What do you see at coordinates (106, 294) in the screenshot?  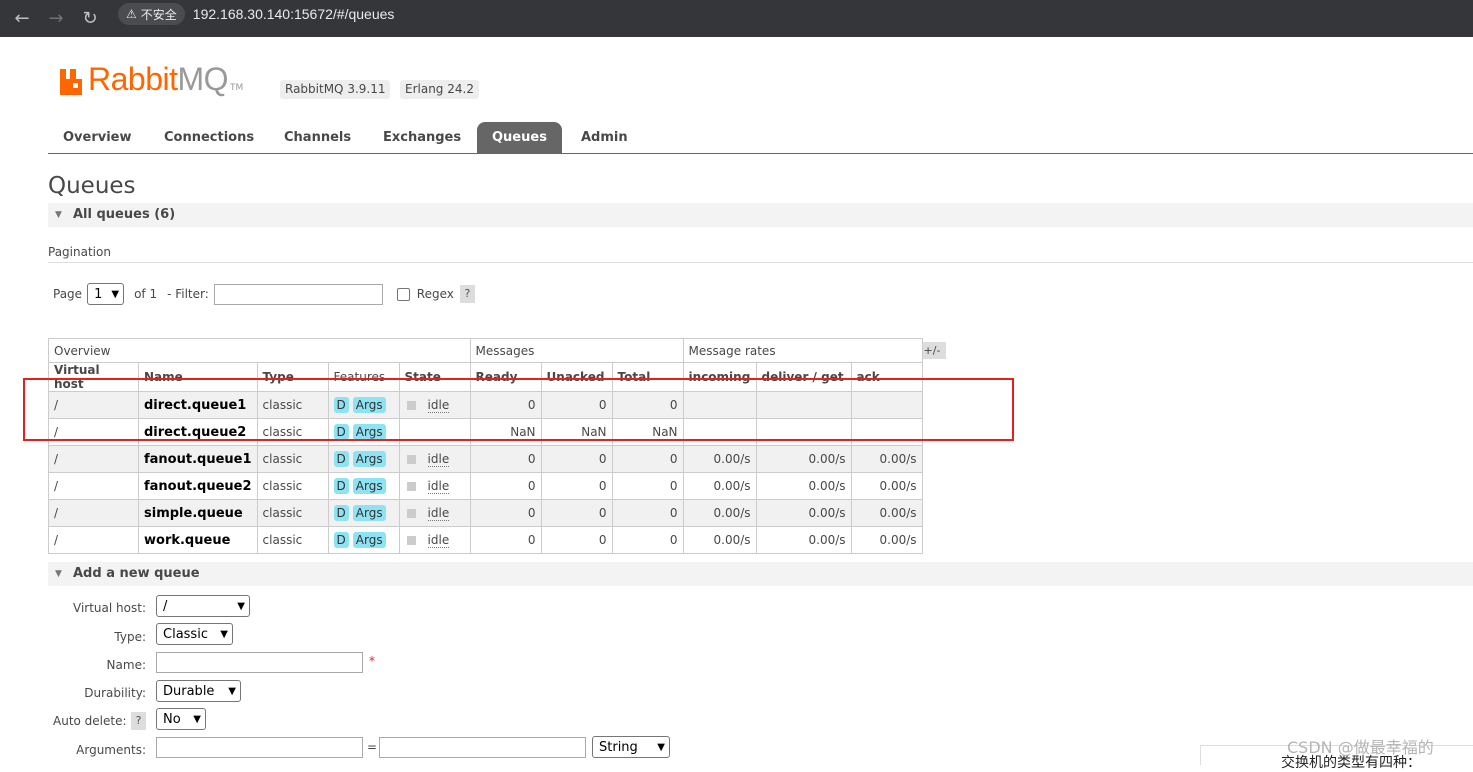 I see `page-select: 1 ▼` at bounding box center [106, 294].